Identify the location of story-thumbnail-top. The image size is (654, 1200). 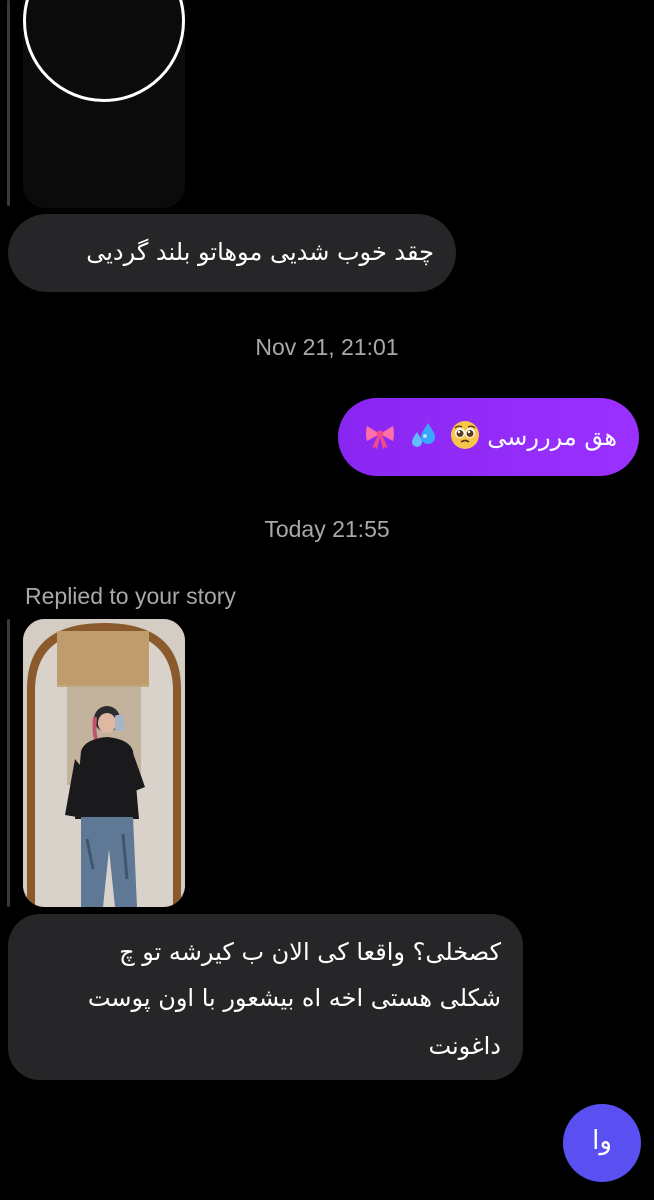
(104, 104).